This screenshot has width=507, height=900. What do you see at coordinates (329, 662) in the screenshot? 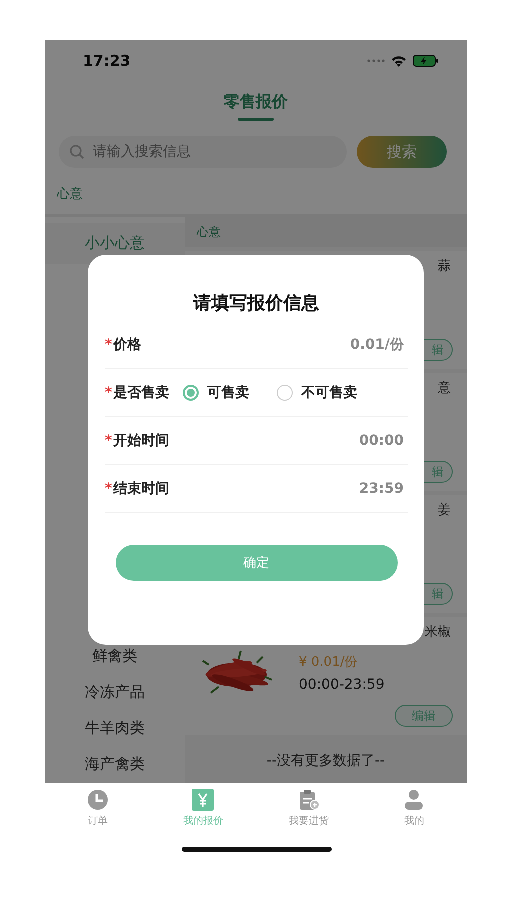
I see `product-price: ¥ 0.01/份` at bounding box center [329, 662].